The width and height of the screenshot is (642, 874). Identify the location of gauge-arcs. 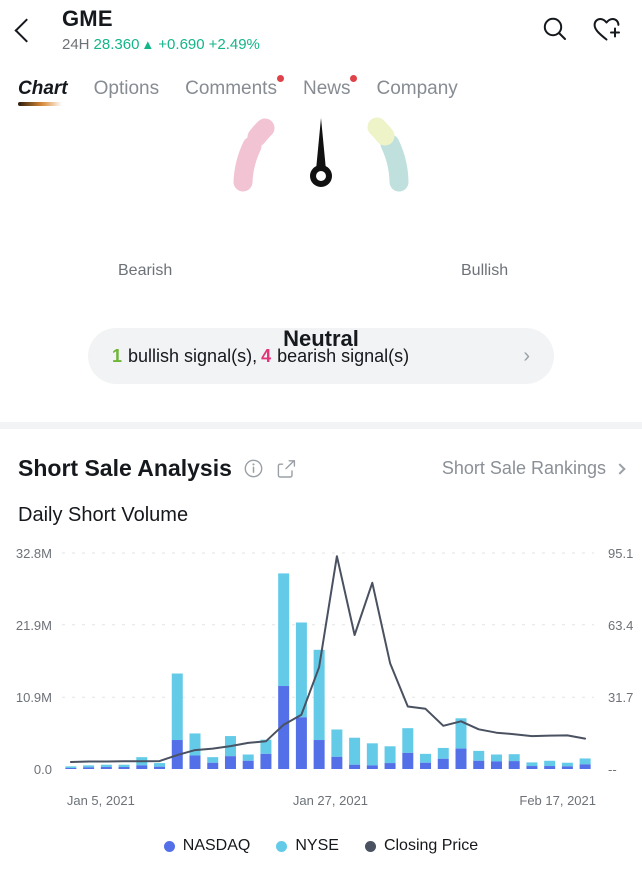
(321, 154).